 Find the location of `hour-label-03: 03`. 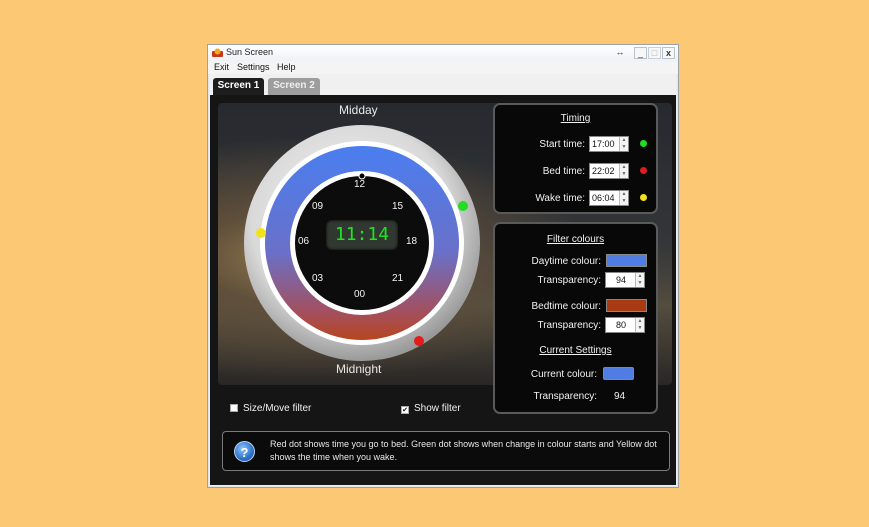

hour-label-03: 03 is located at coordinates (318, 278).